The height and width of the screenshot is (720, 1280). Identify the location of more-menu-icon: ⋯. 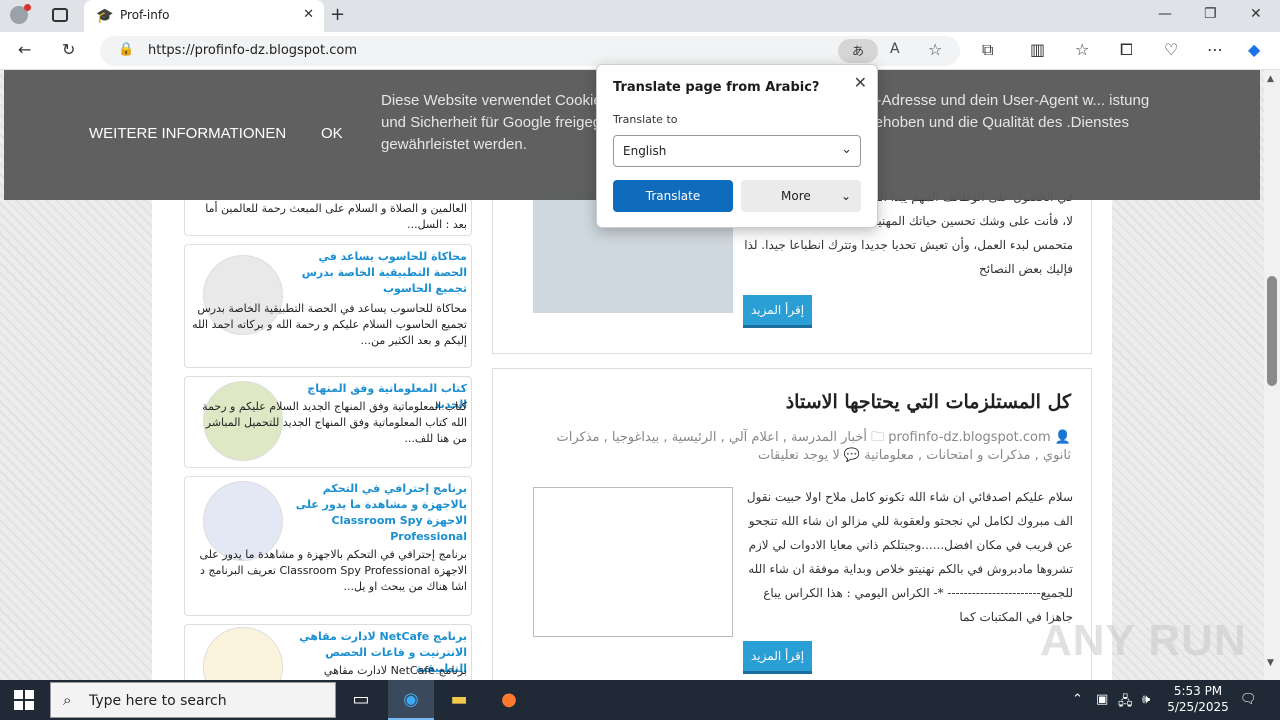
(1215, 49).